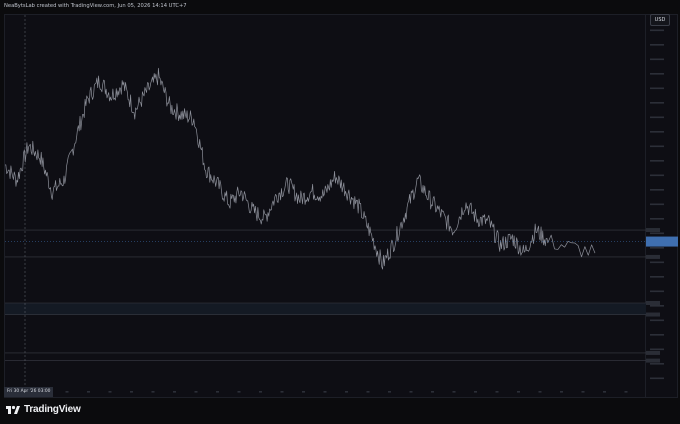 The width and height of the screenshot is (680, 424). I want to click on axis-level-marker-mid, so click(653, 256).